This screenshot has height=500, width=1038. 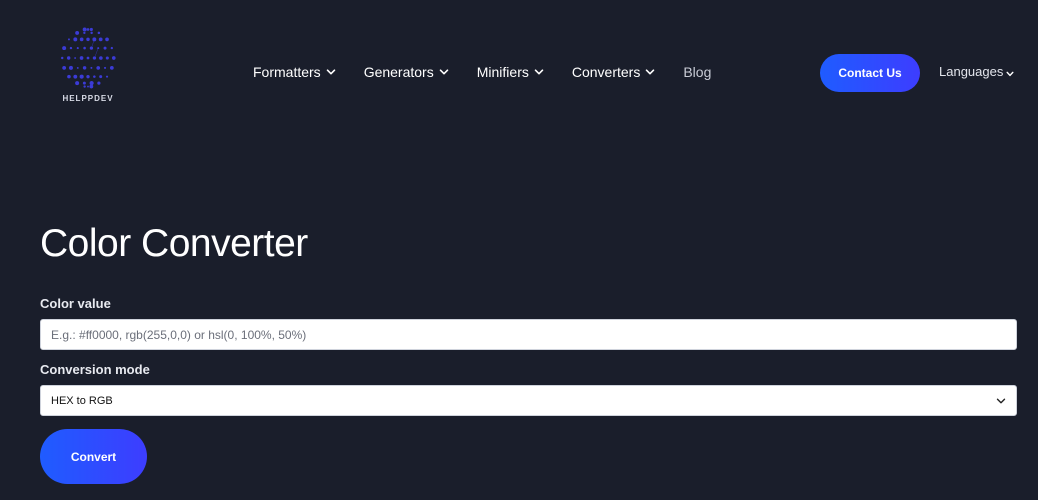 I want to click on color-value-input, so click(x=528, y=334).